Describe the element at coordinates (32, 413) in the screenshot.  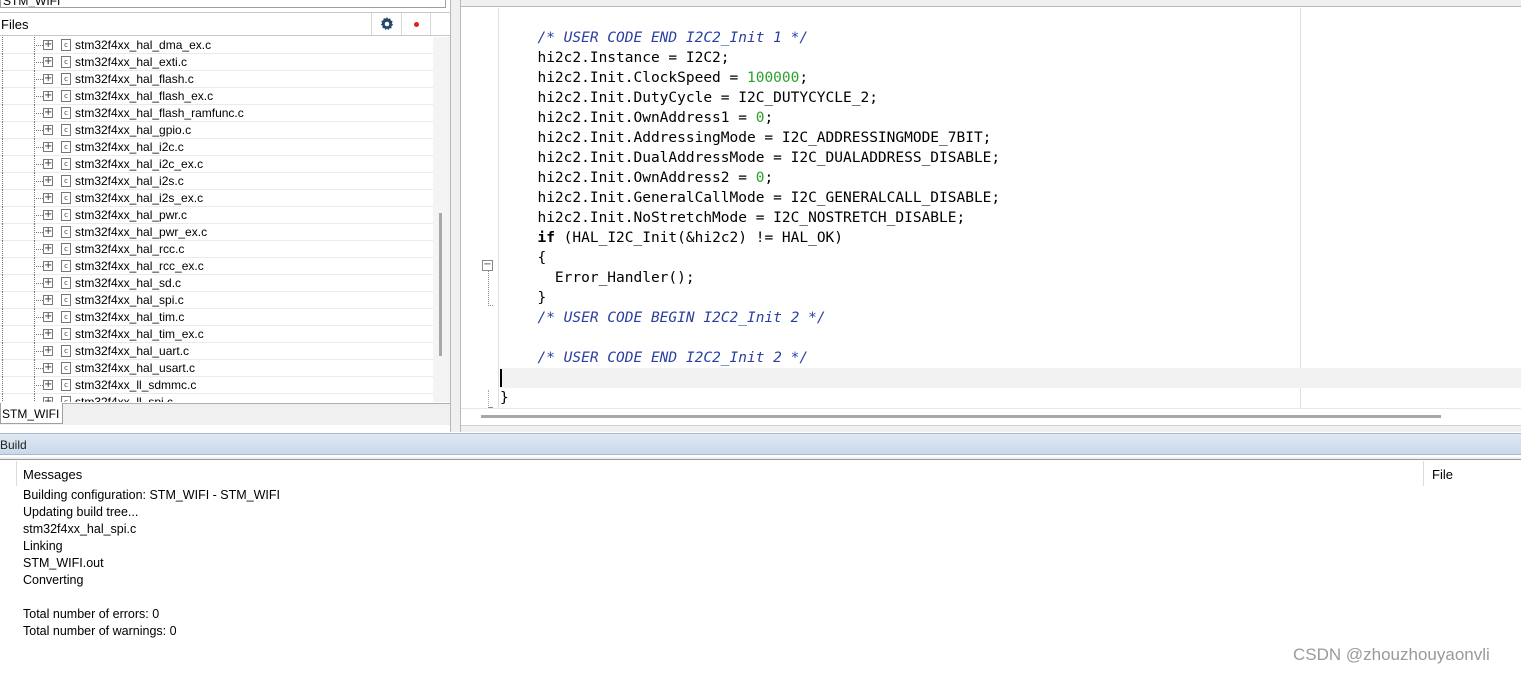
I see `tab-project: STM_WIFI` at that location.